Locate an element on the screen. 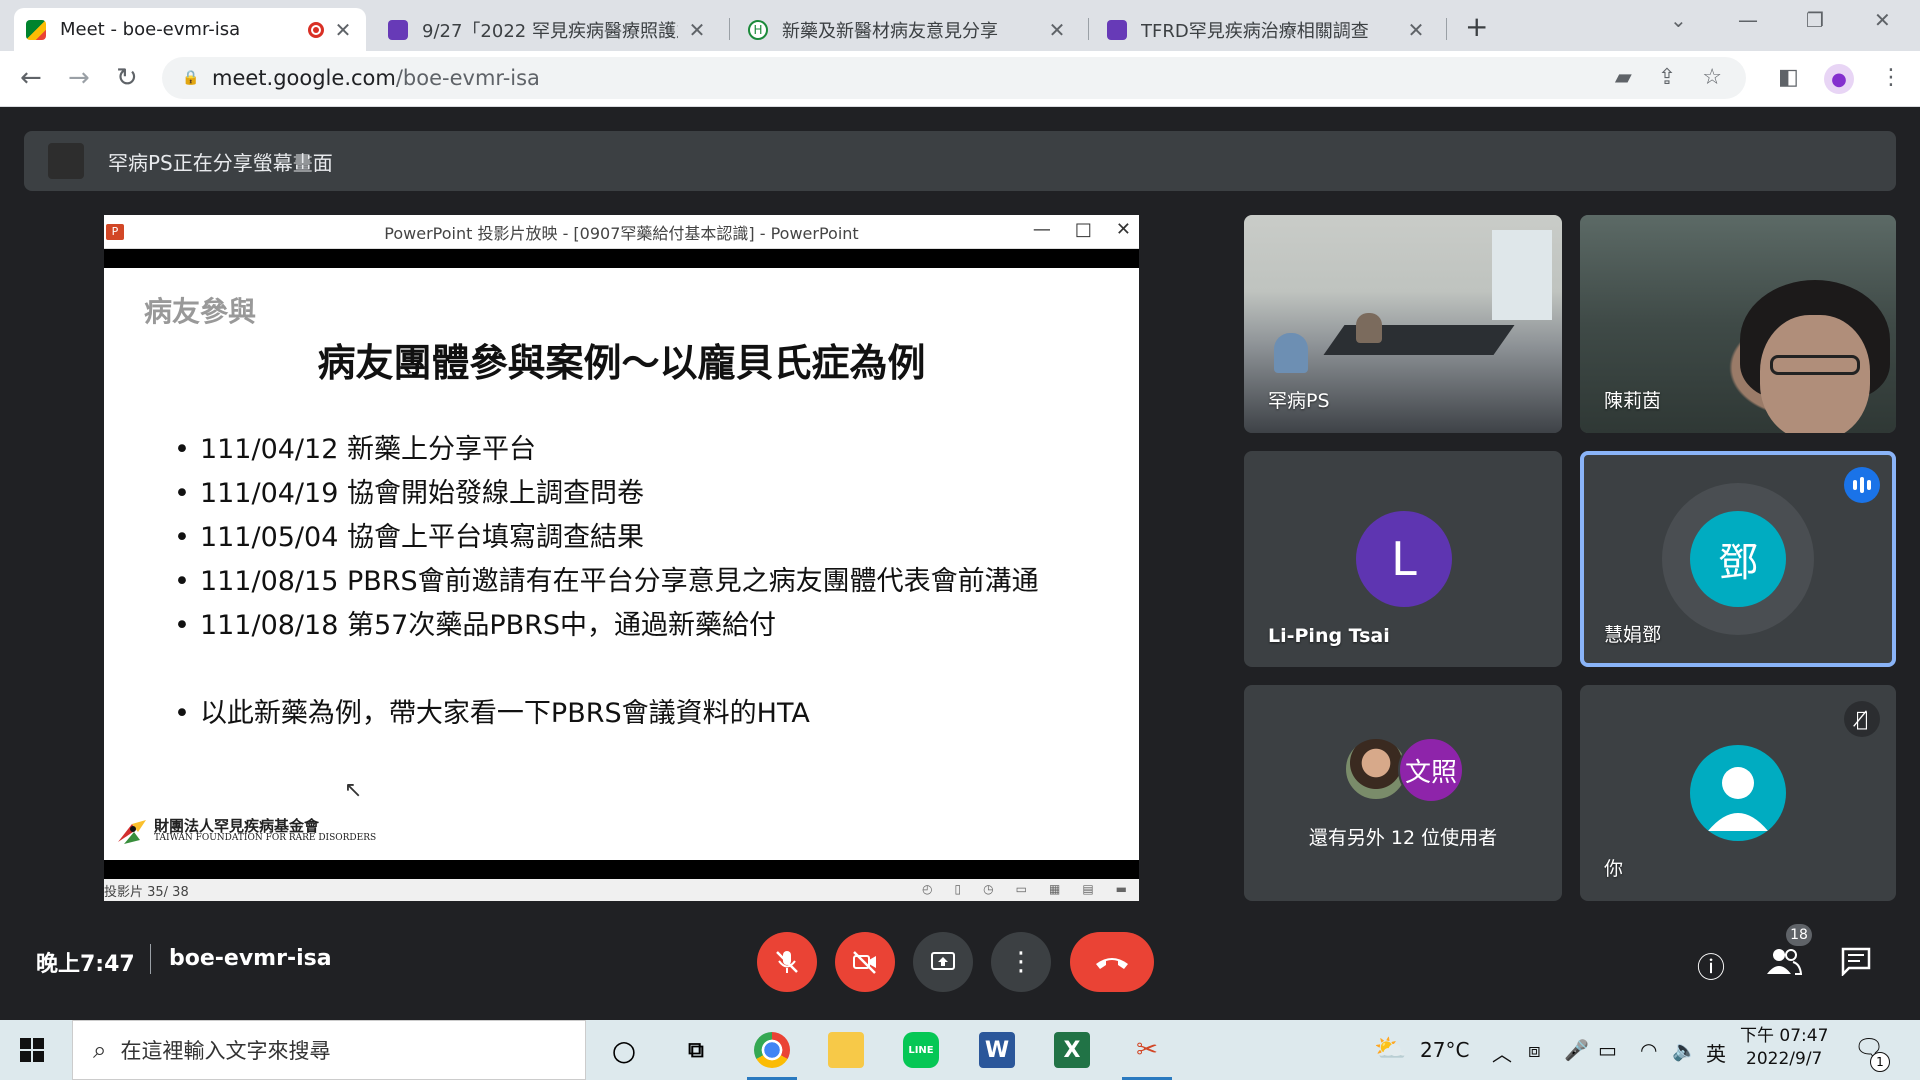 The width and height of the screenshot is (1920, 1080). tab-search-icon: ⌄ is located at coordinates (1678, 20).